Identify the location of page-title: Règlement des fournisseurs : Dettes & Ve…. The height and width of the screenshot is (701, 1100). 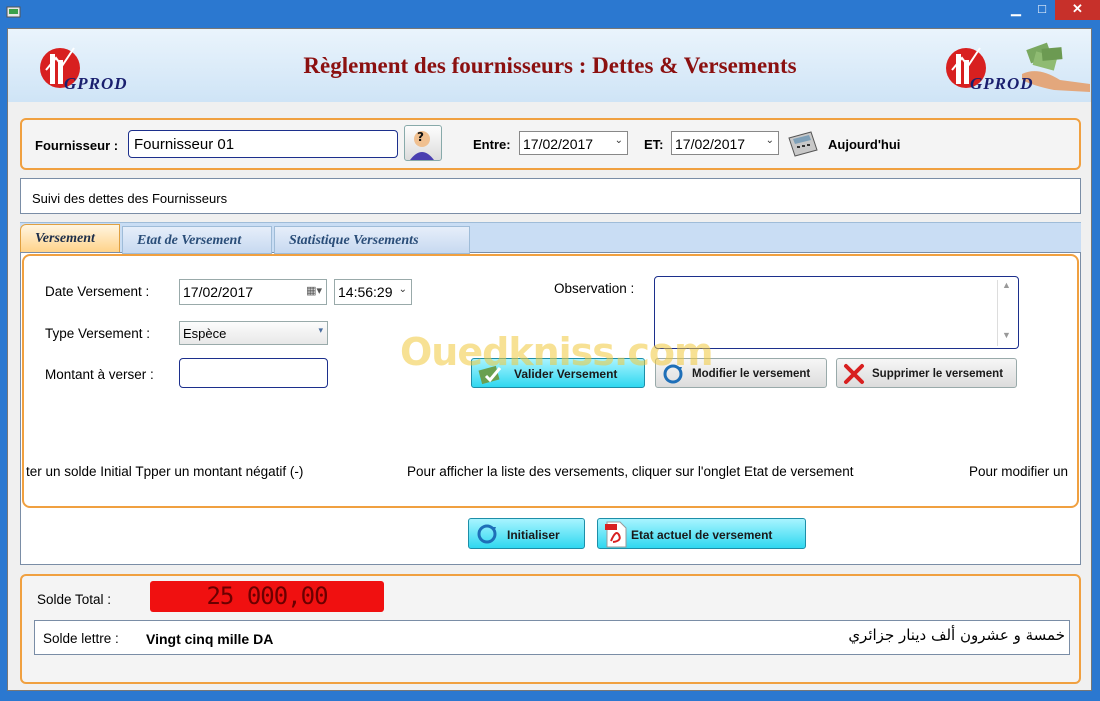
(550, 65).